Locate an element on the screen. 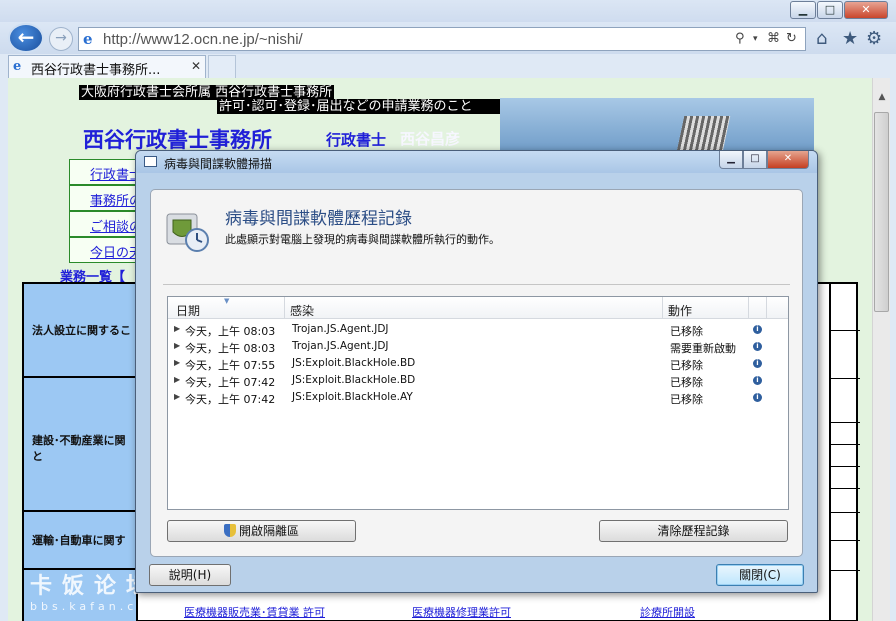 The height and width of the screenshot is (621, 896). home-icon: ⌂ is located at coordinates (821, 38).